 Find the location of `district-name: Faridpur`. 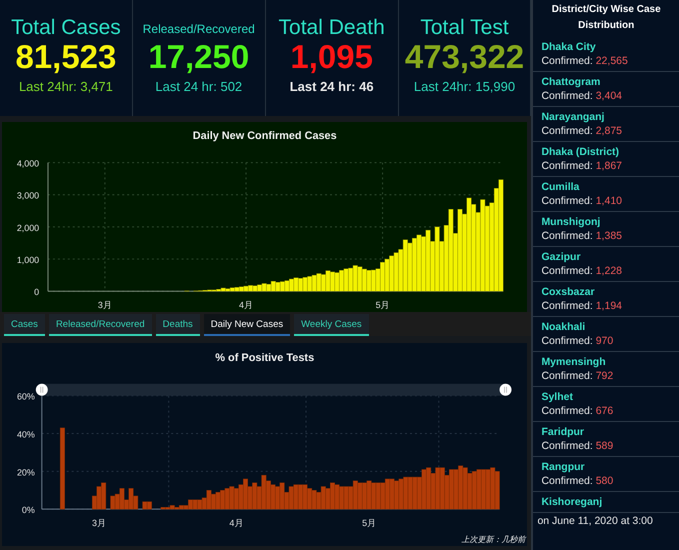

district-name: Faridpur is located at coordinates (563, 432).